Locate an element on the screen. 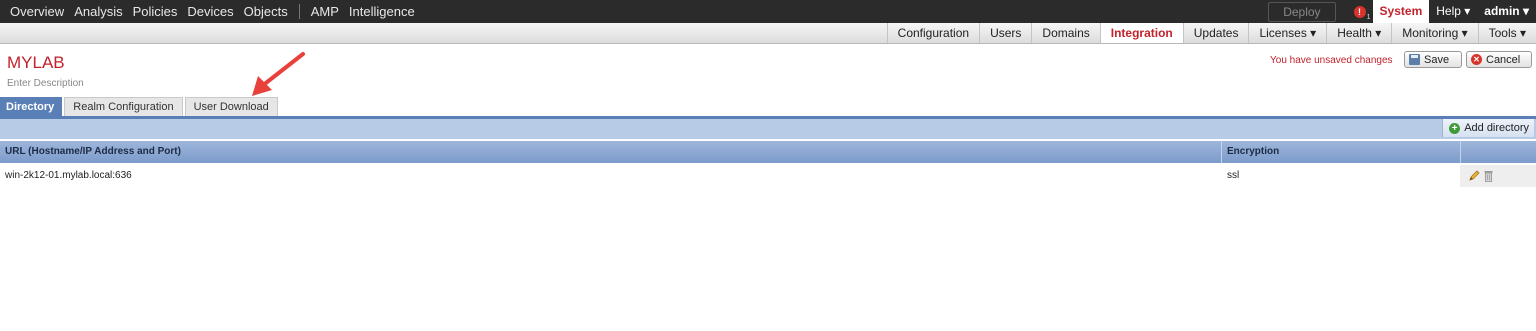  tab-updates: Updates is located at coordinates (1215, 33).